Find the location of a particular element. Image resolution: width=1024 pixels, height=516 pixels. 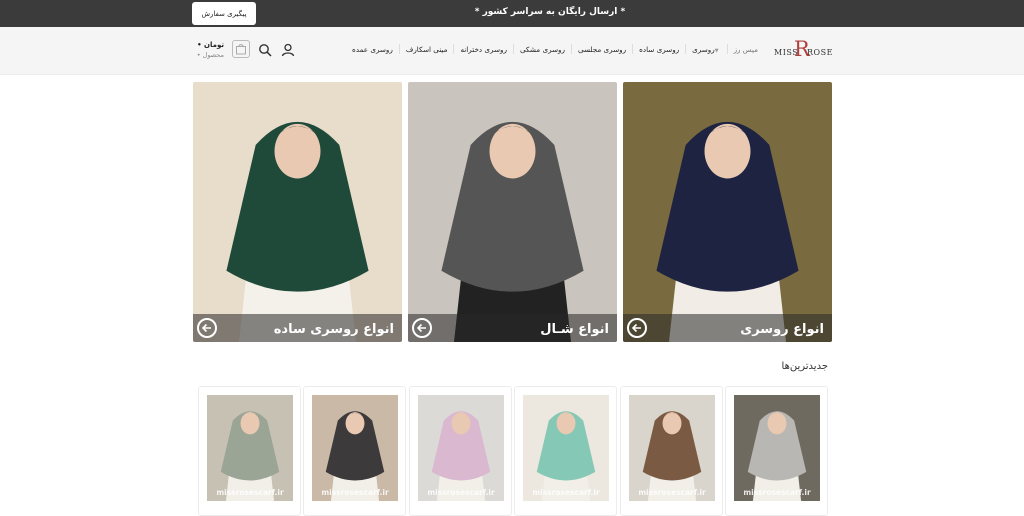

menu-item-label: روسری دخترانه is located at coordinates (483, 49).